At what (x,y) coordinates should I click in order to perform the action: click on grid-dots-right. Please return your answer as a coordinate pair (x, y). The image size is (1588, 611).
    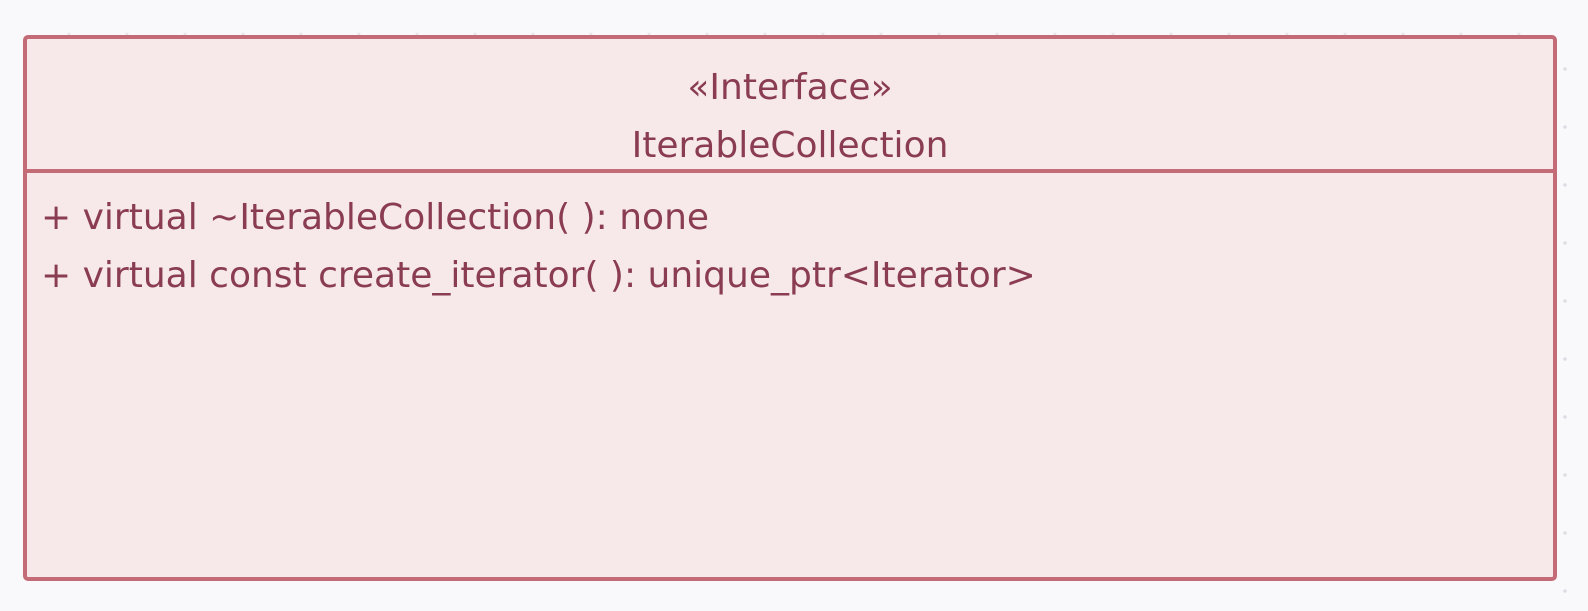
    Looking at the image, I should click on (1565, 320).